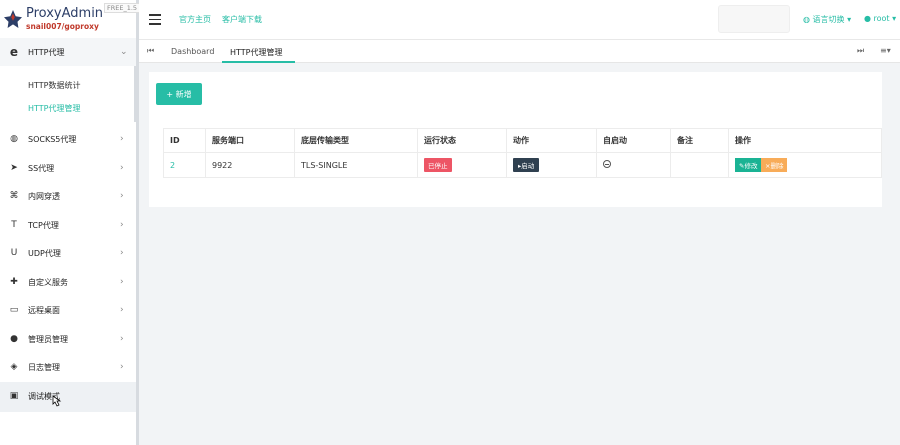 The width and height of the screenshot is (900, 445). Describe the element at coordinates (68, 168) in the screenshot. I see `sidebar-item-ss: ➤ SS代理 ›` at that location.